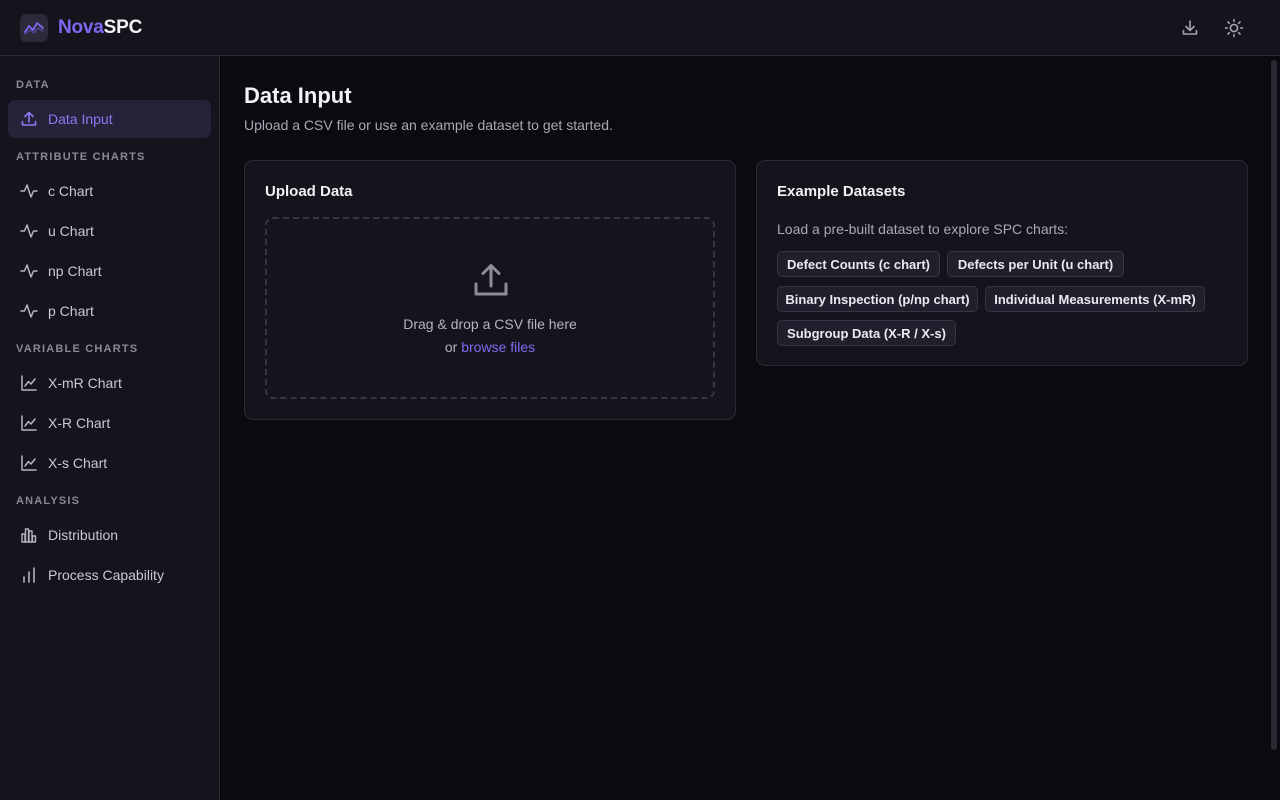 This screenshot has height=800, width=1280. Describe the element at coordinates (75, 271) in the screenshot. I see `sidebar-item-label: np Chart` at that location.